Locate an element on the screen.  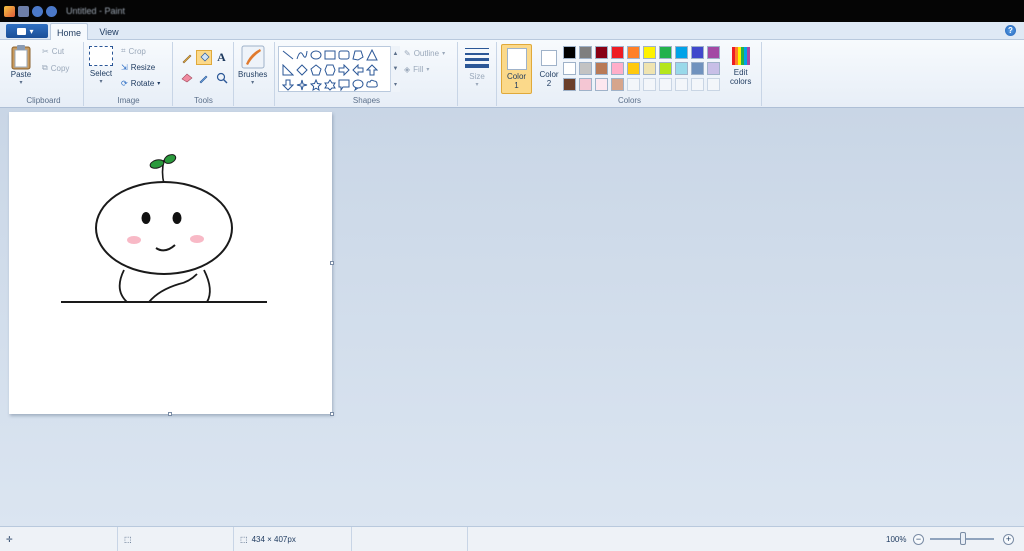
paint-app-icon is located at coordinates (9, 11).